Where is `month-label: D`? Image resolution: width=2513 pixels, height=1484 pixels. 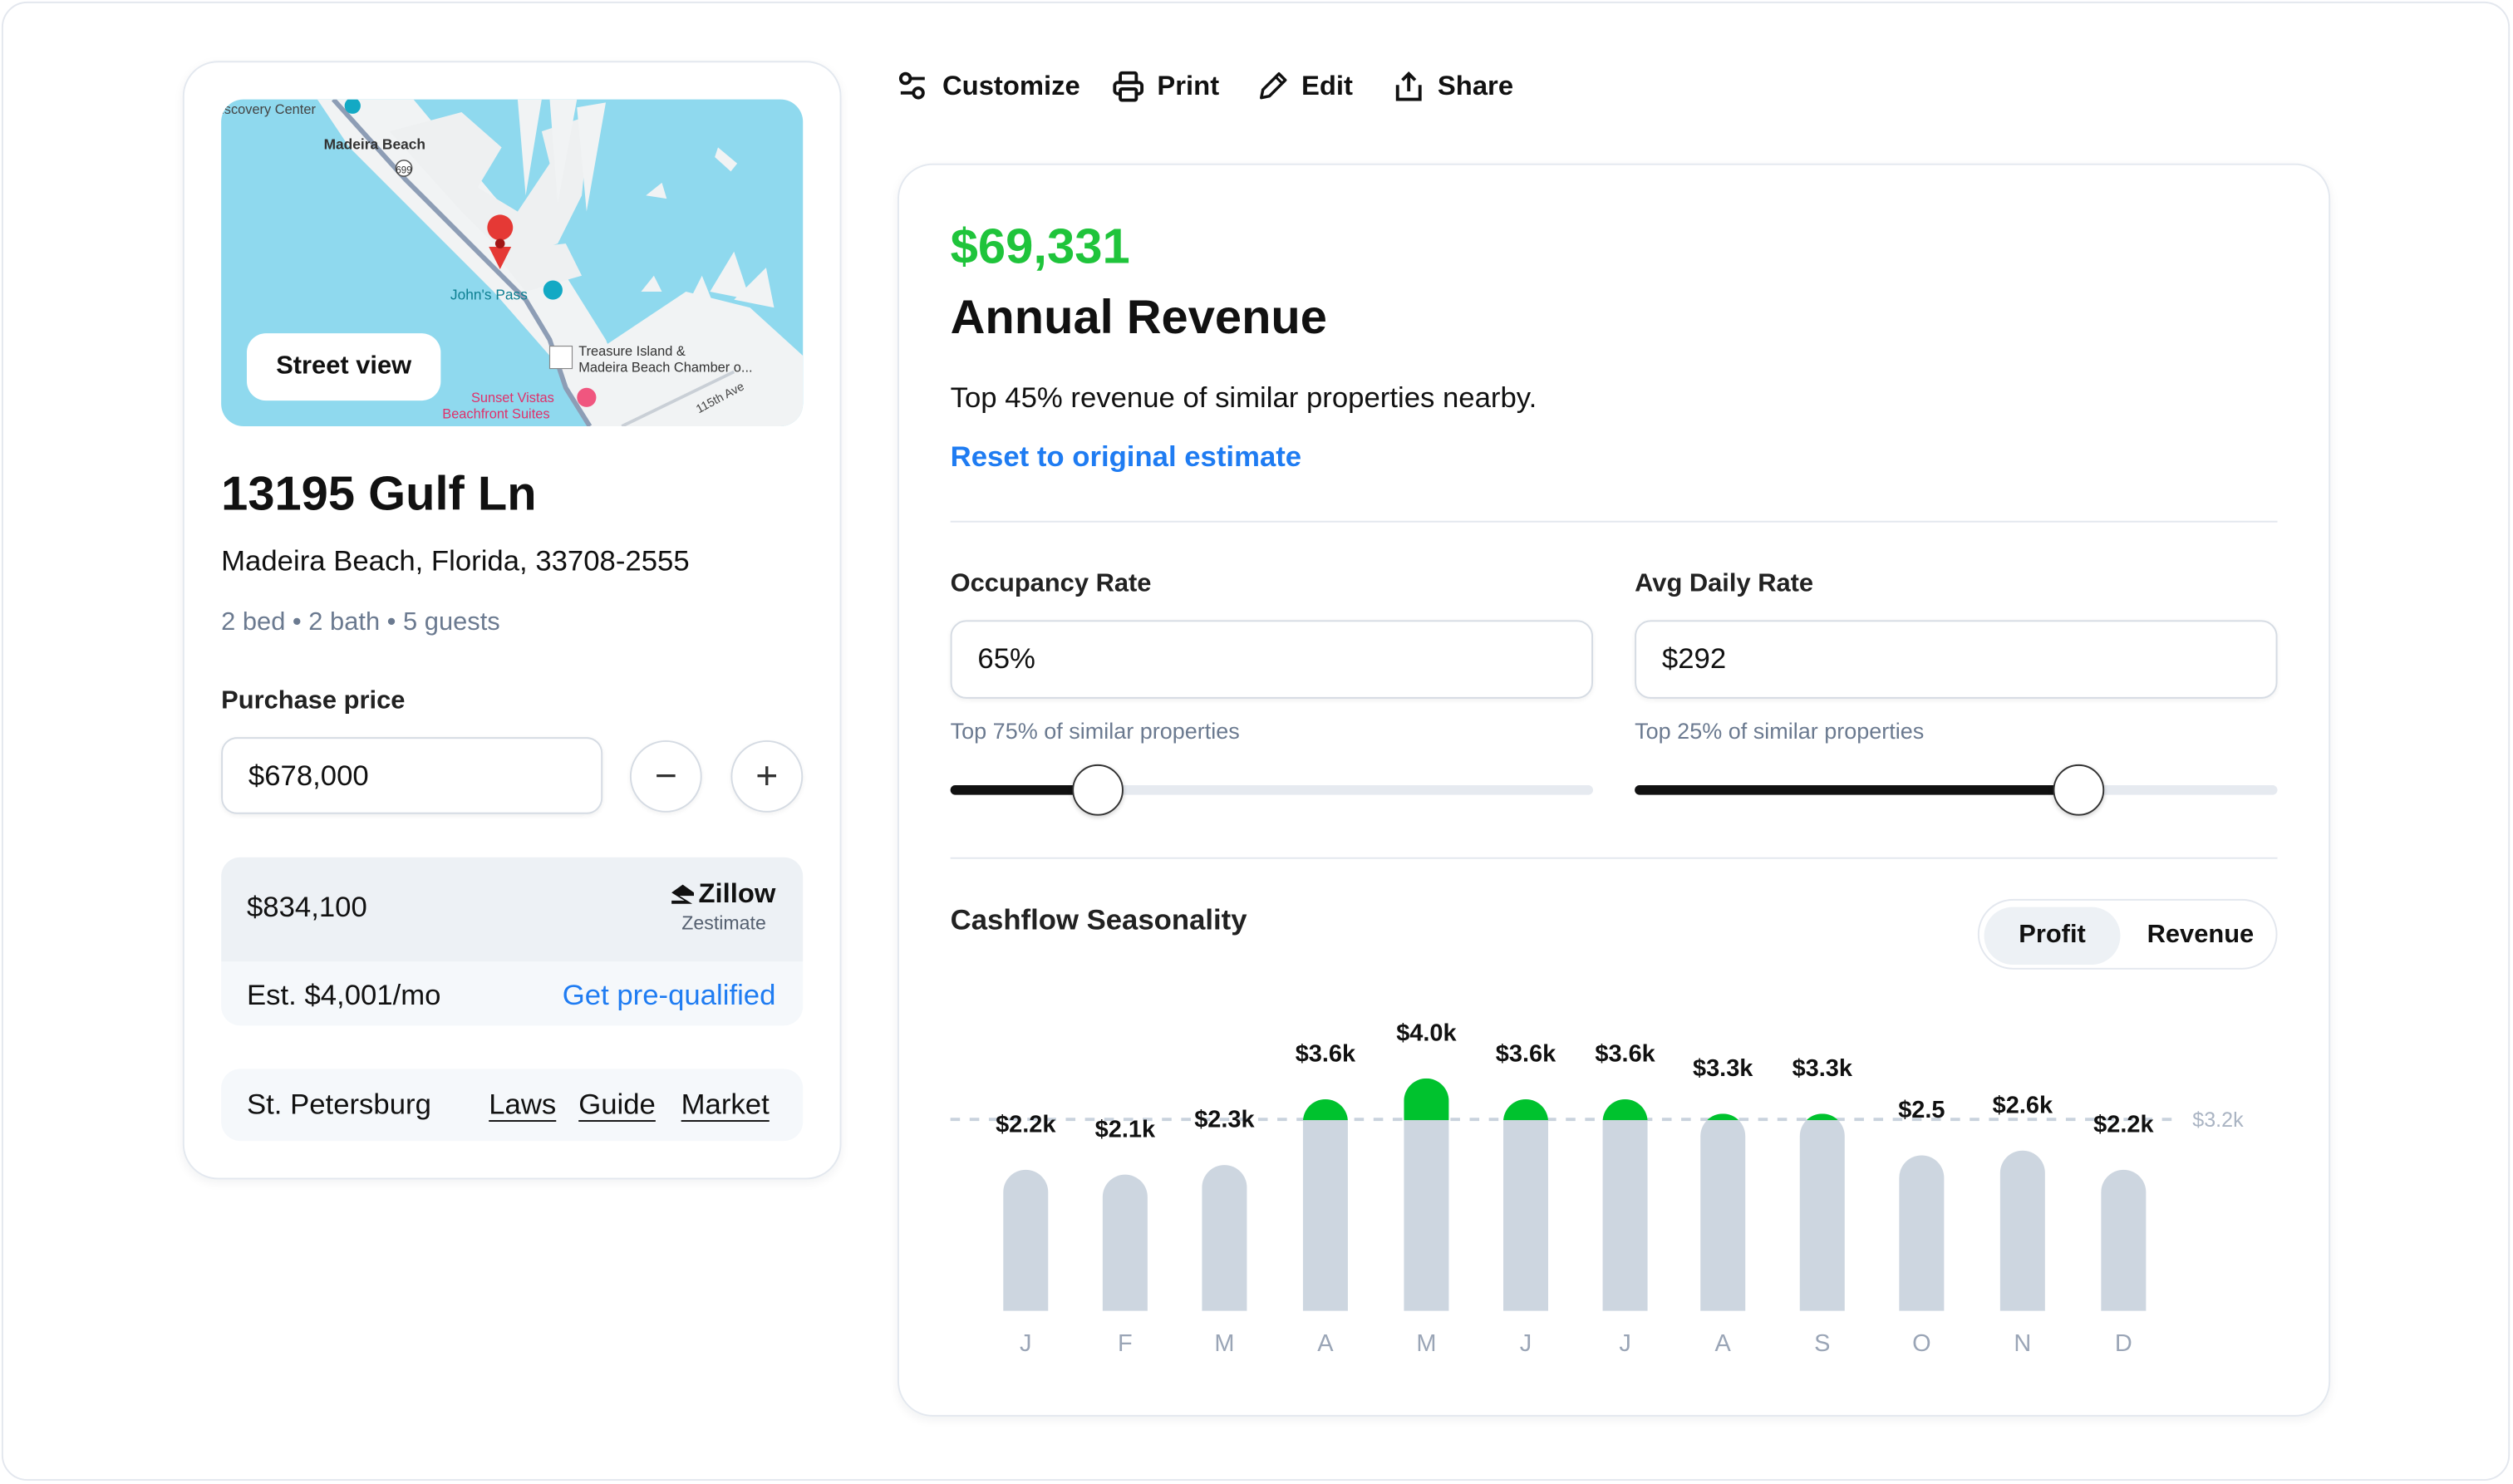 month-label: D is located at coordinates (2123, 1343).